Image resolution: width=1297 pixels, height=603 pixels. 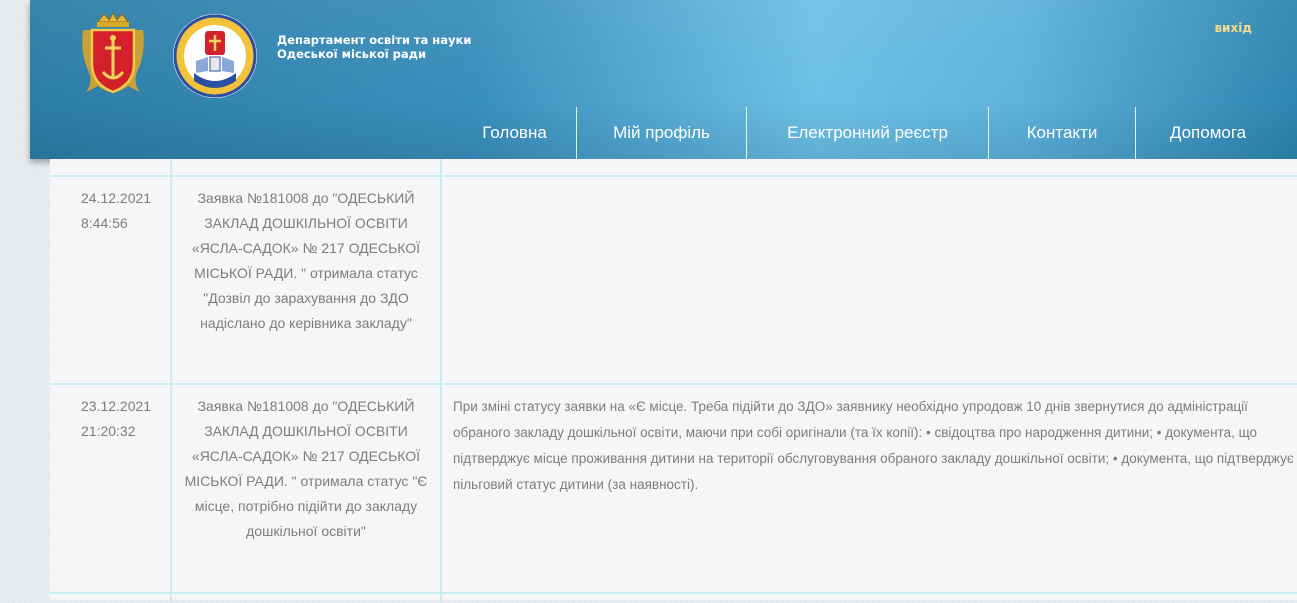 I want to click on city-coat-of-arms-icon, so click(x=113, y=53).